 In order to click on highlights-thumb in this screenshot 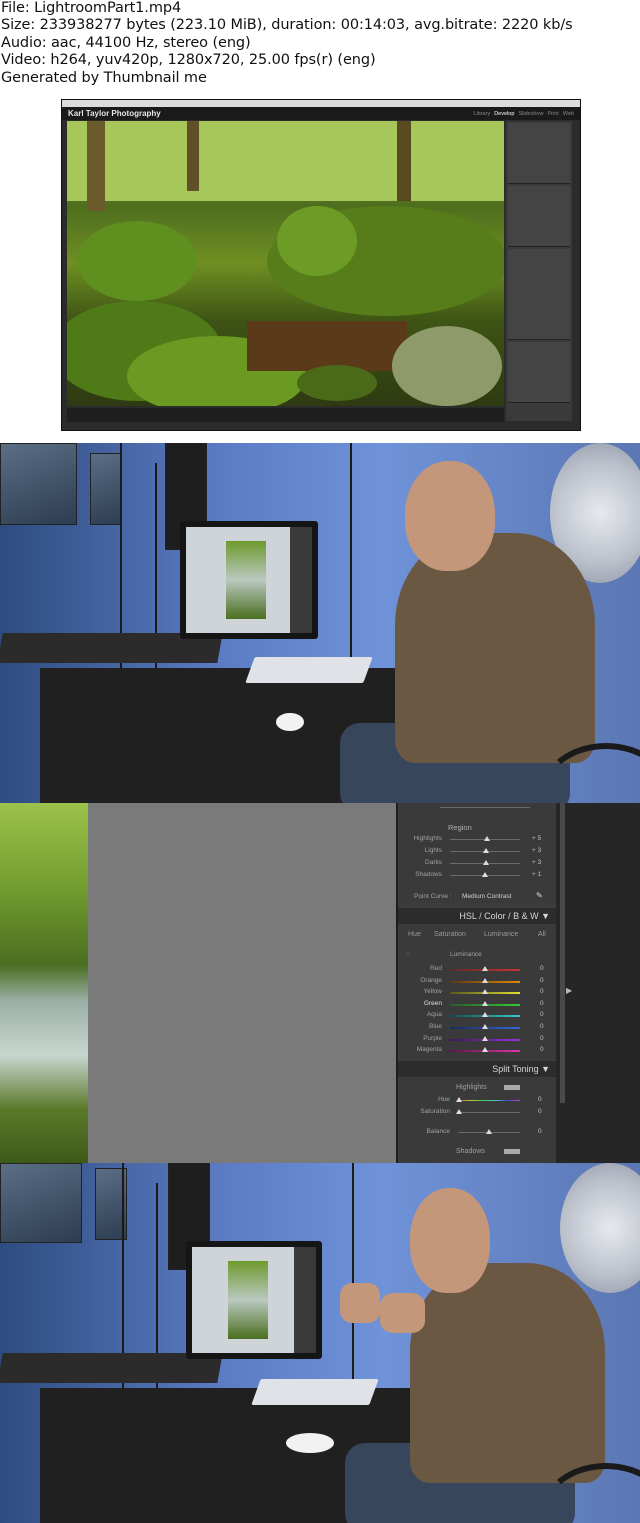, I will do `click(487, 838)`.